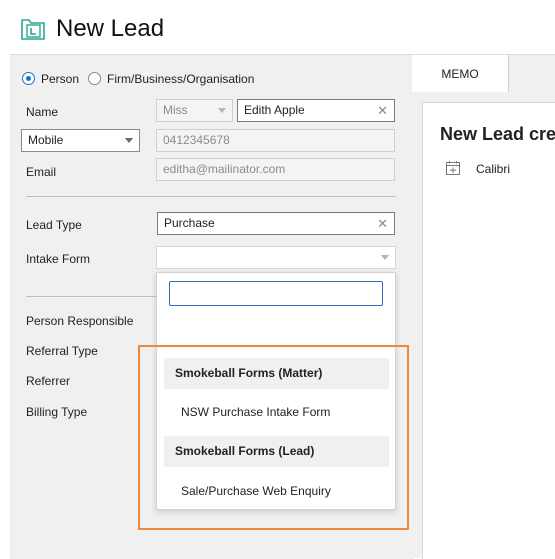  What do you see at coordinates (460, 73) in the screenshot?
I see `tab-memo: MEMO` at bounding box center [460, 73].